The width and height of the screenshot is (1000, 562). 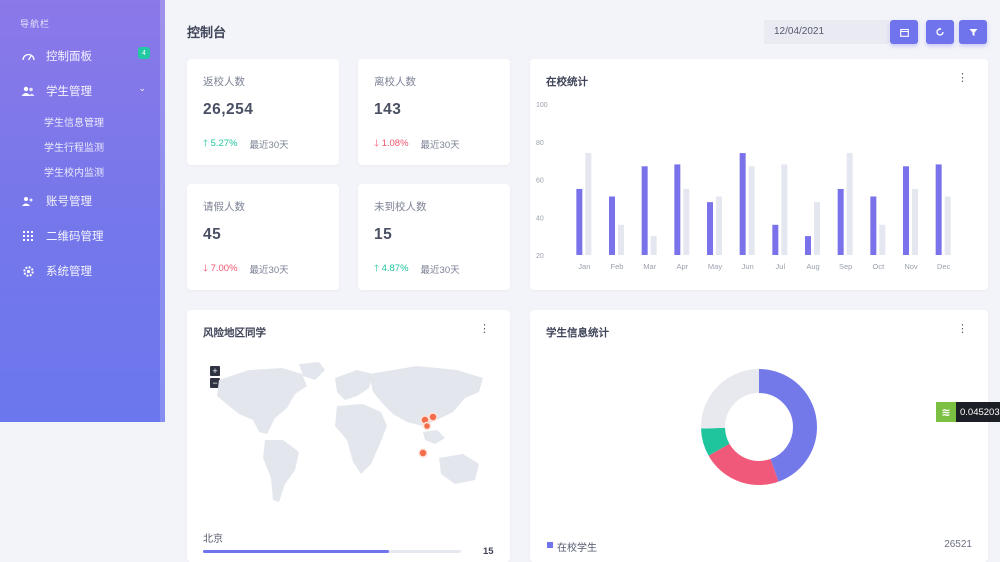 I want to click on trend-down: 🡓 1.08%, so click(x=391, y=144).